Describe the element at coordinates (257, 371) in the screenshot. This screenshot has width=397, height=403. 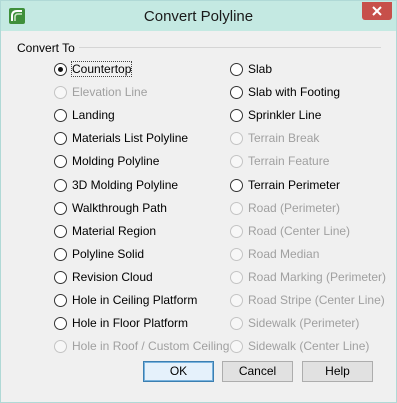
I see `cancel-button: Cancel` at that location.